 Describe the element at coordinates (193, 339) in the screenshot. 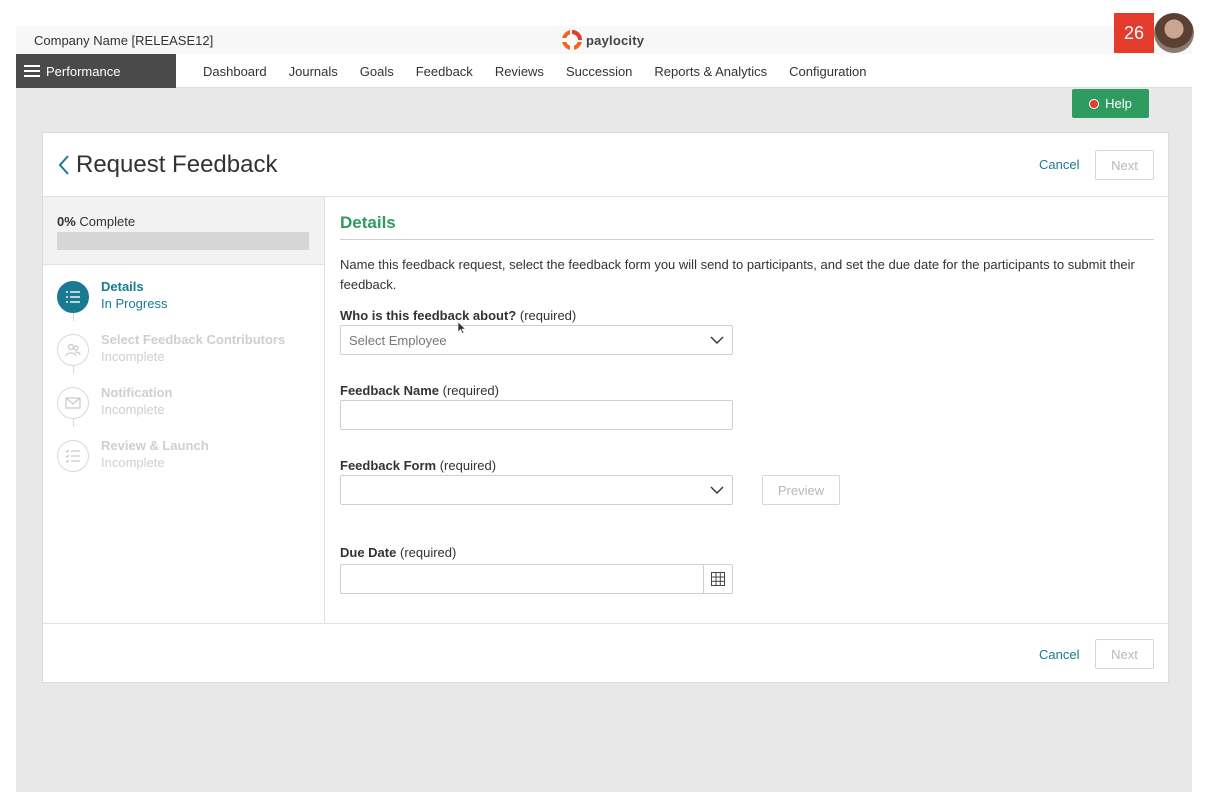

I see `step-title: Select Feedback Contributors` at that location.